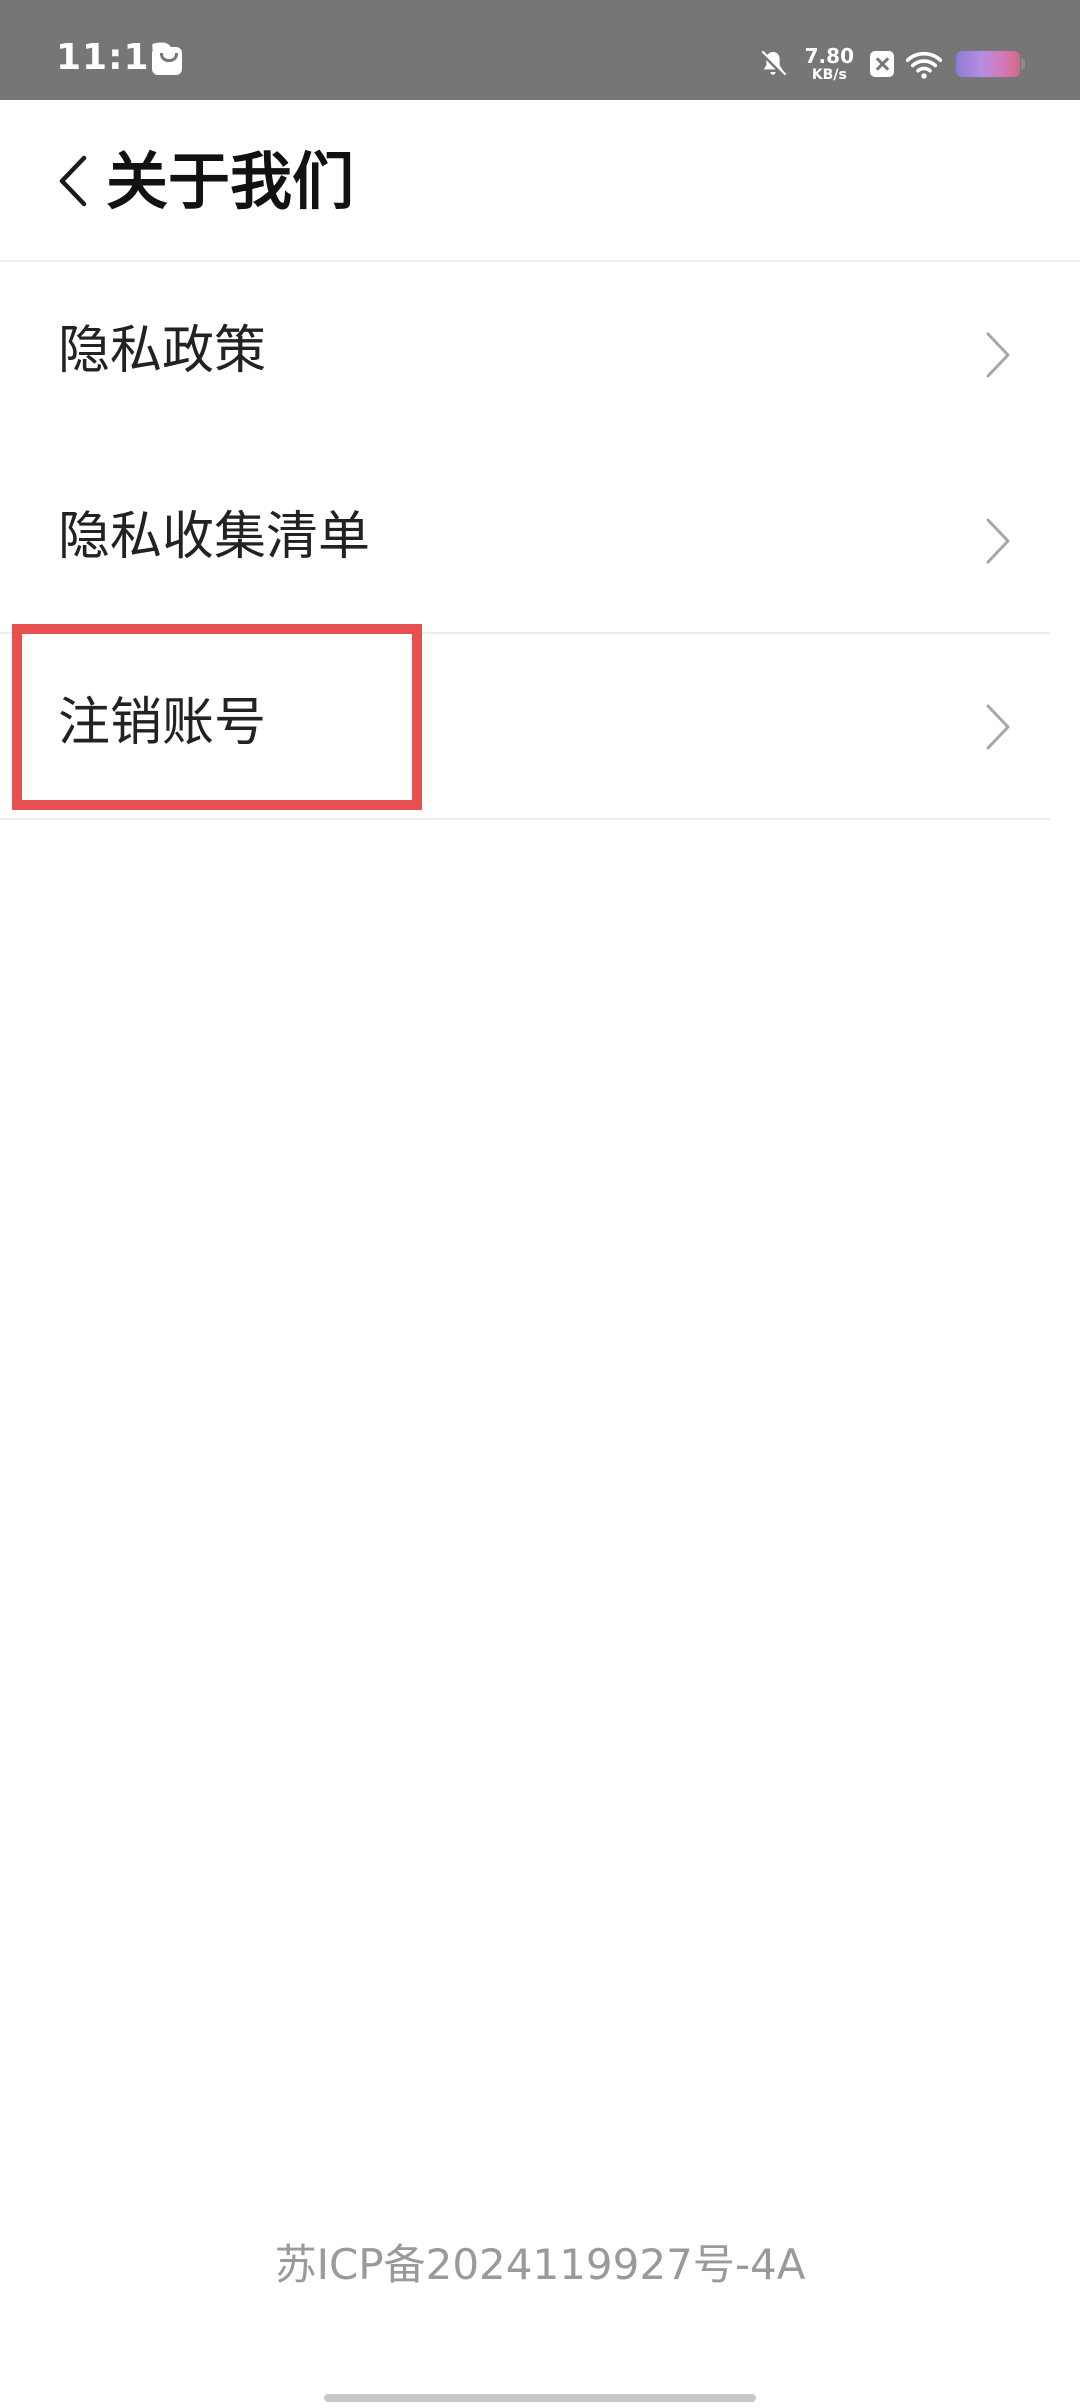  I want to click on network-speed-value: 7.80, so click(829, 56).